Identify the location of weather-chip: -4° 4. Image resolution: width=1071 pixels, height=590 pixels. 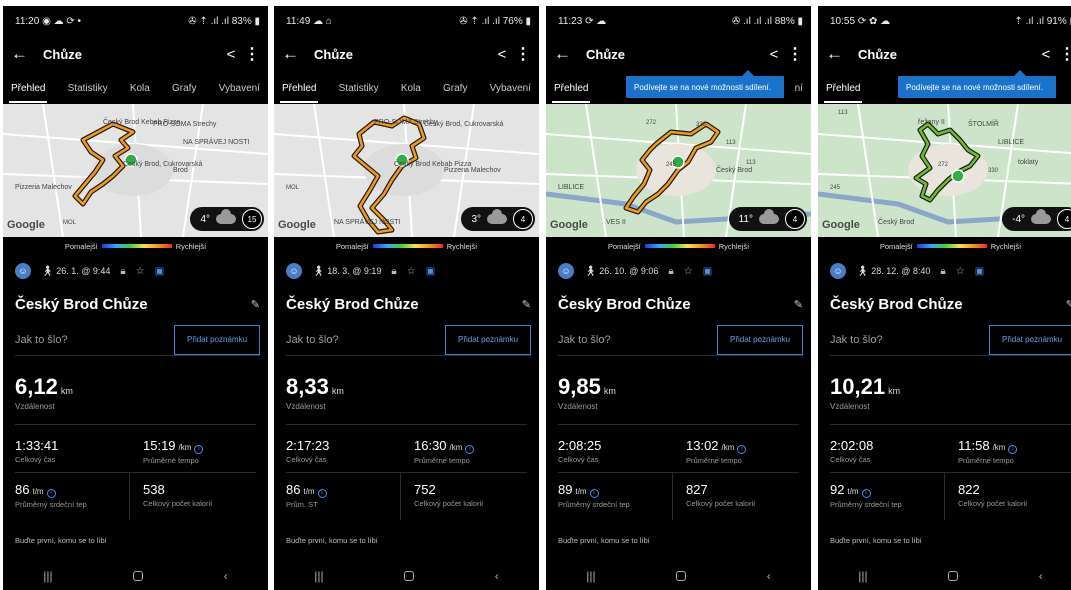
(1036, 219).